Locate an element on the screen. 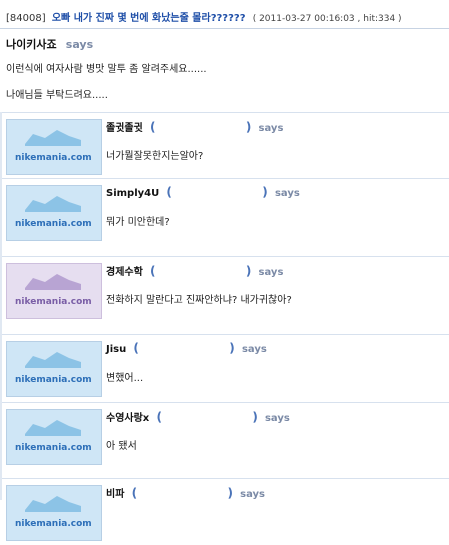  comment-item: nikemania.com Simply4U ( ) says 뭐가 미안한데? is located at coordinates (225, 211).